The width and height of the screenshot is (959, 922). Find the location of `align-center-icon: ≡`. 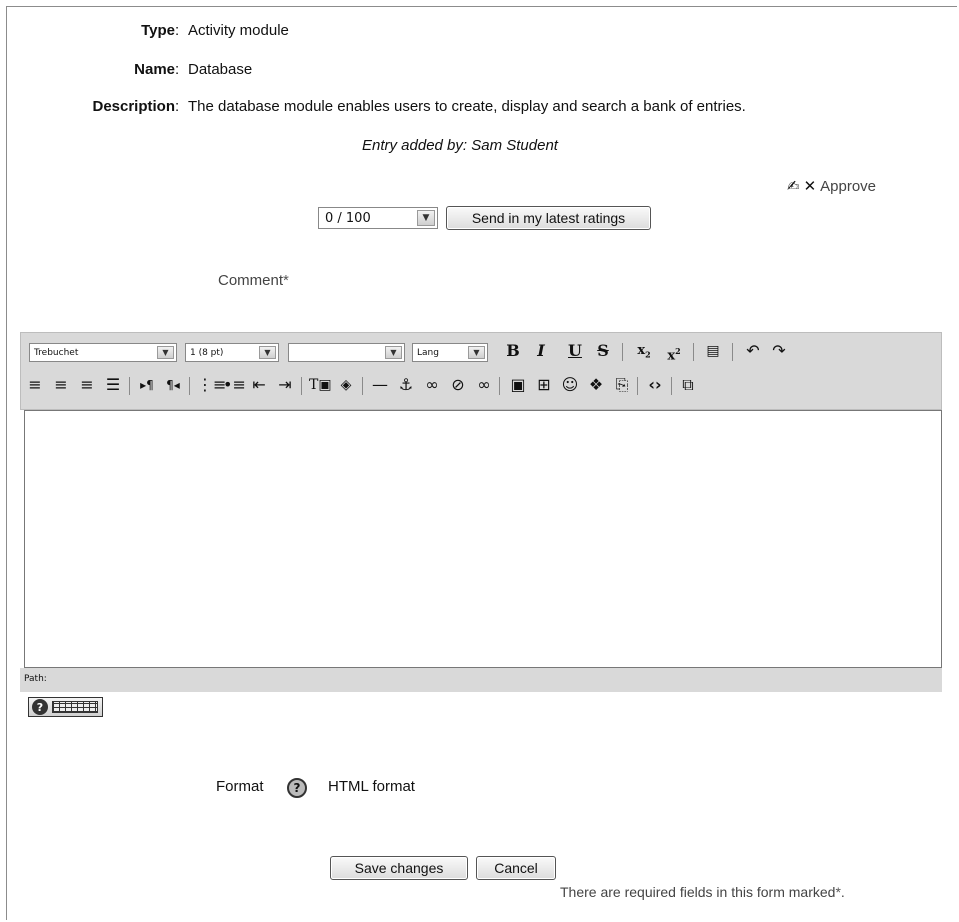

align-center-icon: ≡ is located at coordinates (61, 385).